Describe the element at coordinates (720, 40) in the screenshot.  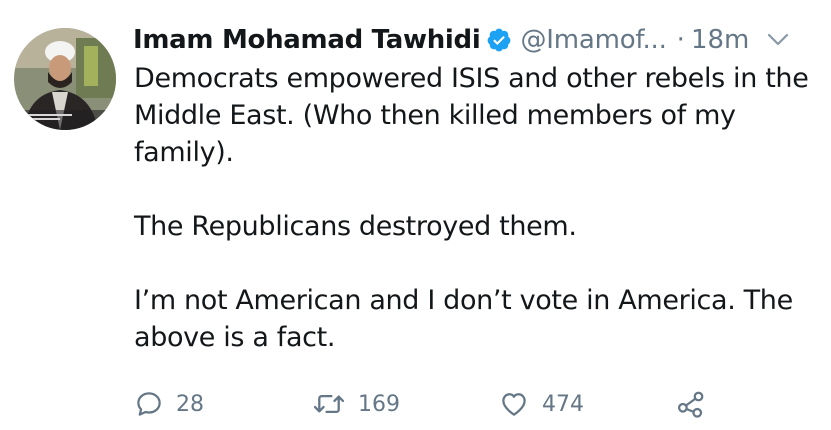
I see `tweet-timestamp: 18m` at that location.